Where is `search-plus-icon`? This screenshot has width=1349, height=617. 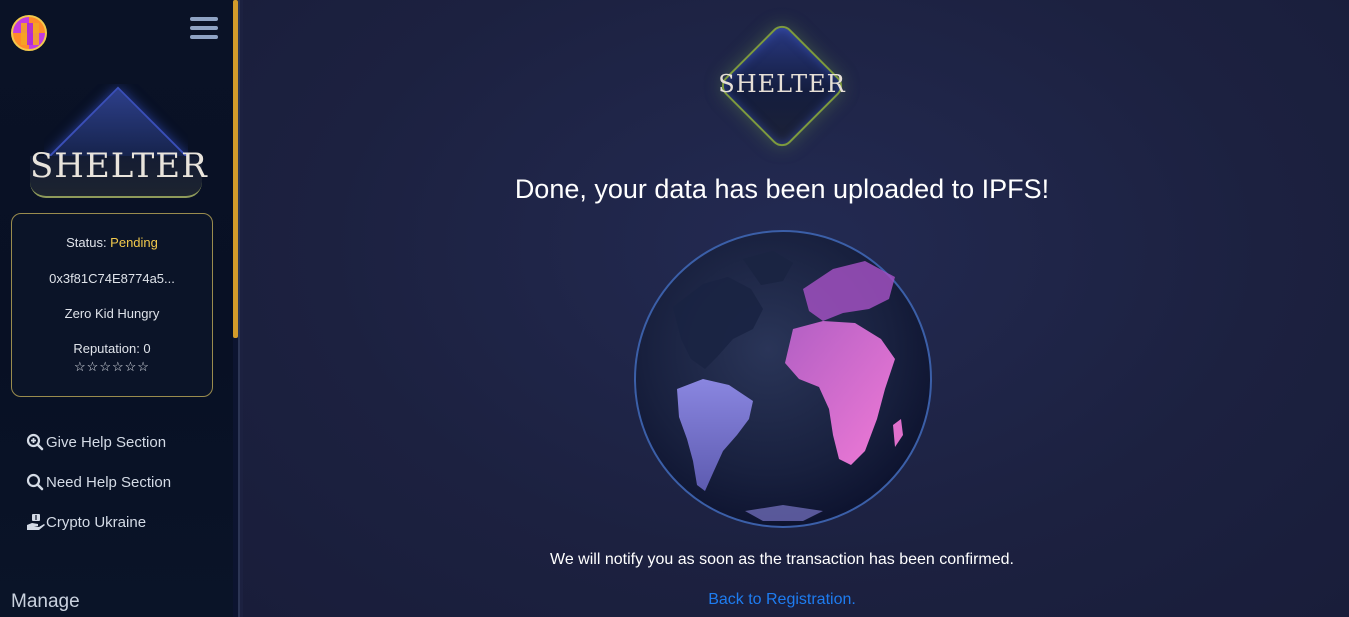 search-plus-icon is located at coordinates (35, 442).